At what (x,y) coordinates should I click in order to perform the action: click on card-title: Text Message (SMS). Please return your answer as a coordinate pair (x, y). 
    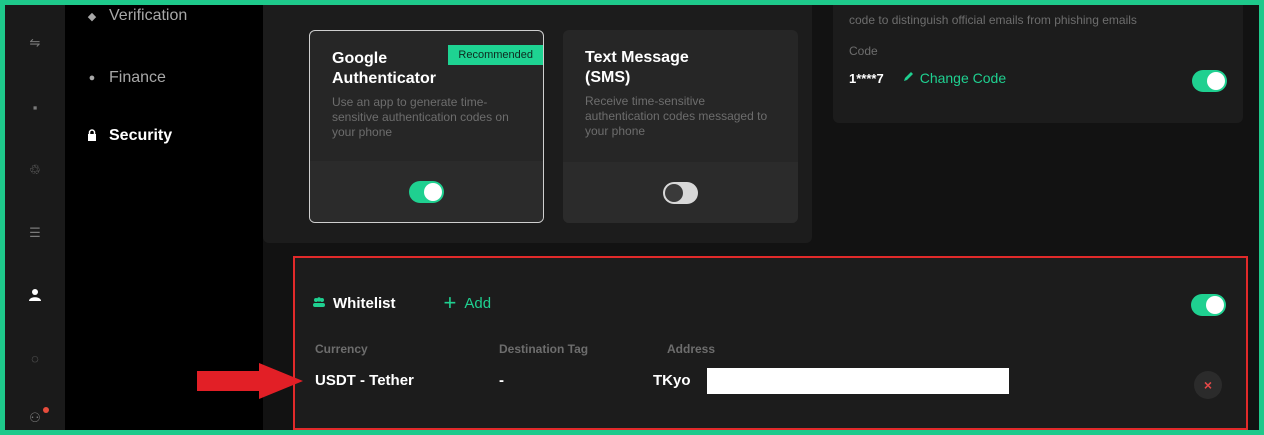
    Looking at the image, I should click on (637, 67).